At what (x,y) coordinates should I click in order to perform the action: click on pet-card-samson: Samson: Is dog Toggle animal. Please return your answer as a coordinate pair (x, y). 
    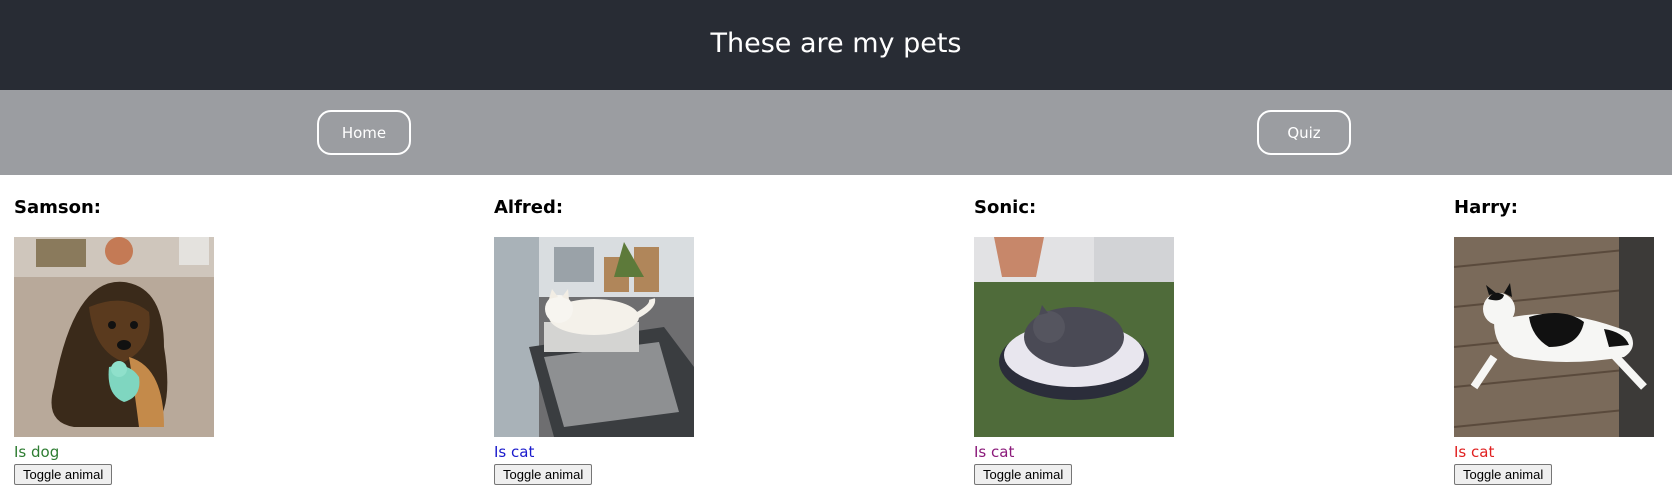
    Looking at the image, I should click on (124, 340).